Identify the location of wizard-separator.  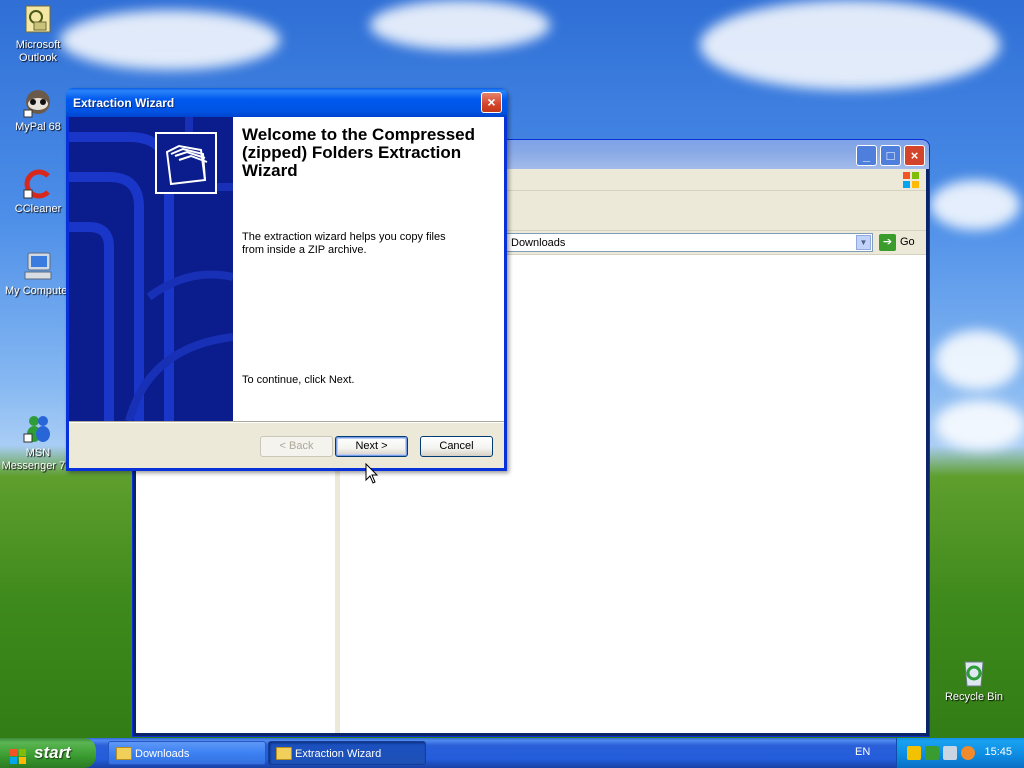
(286, 422).